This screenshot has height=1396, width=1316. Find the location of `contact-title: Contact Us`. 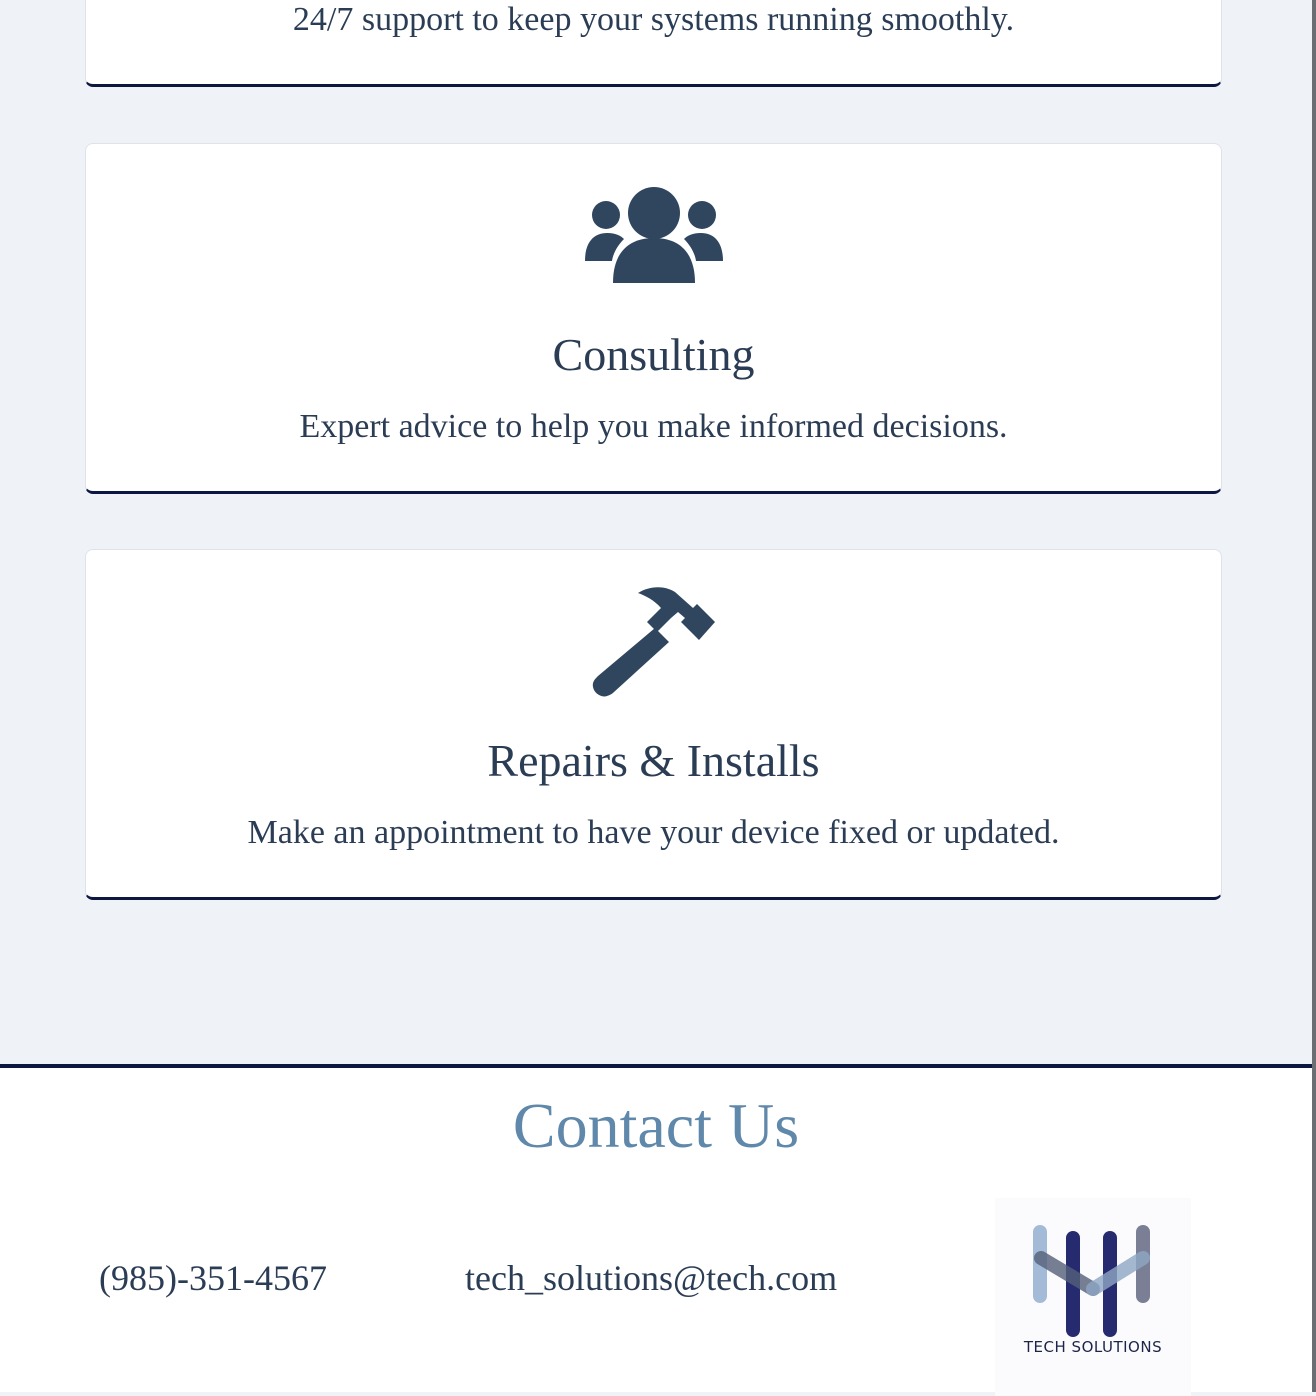

contact-title: Contact Us is located at coordinates (656, 1125).